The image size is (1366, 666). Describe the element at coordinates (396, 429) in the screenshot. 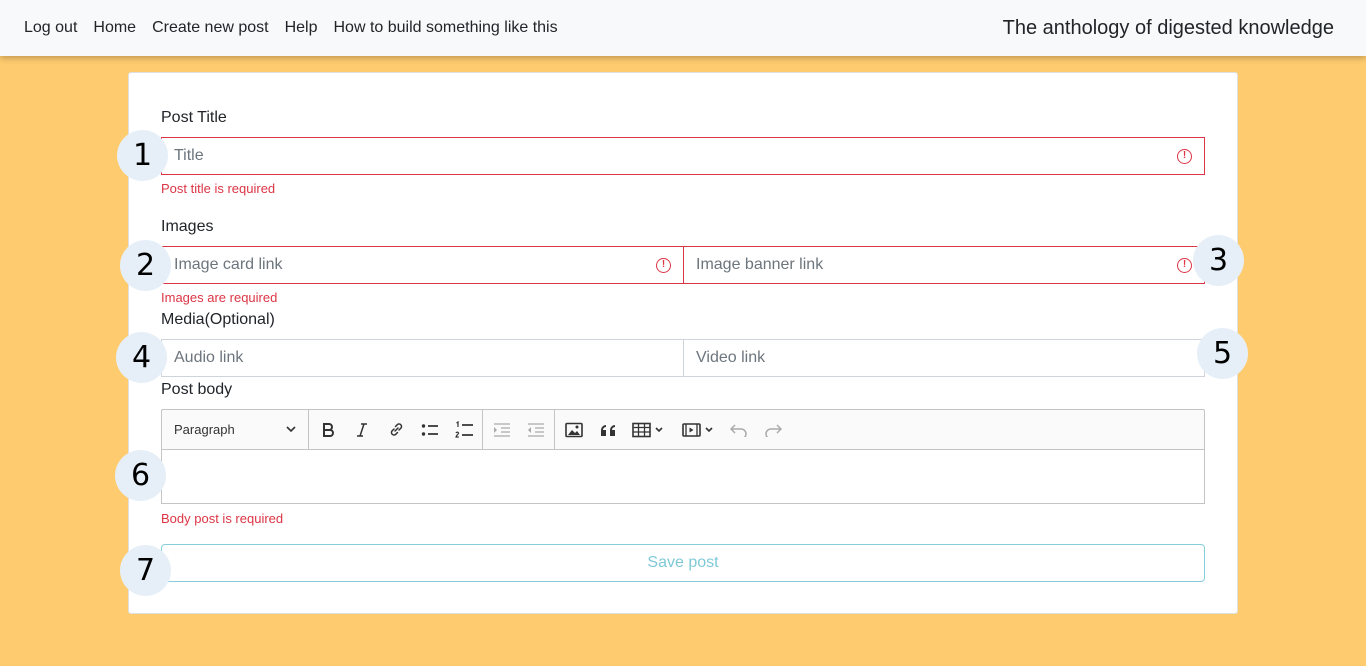

I see `link-icon` at that location.